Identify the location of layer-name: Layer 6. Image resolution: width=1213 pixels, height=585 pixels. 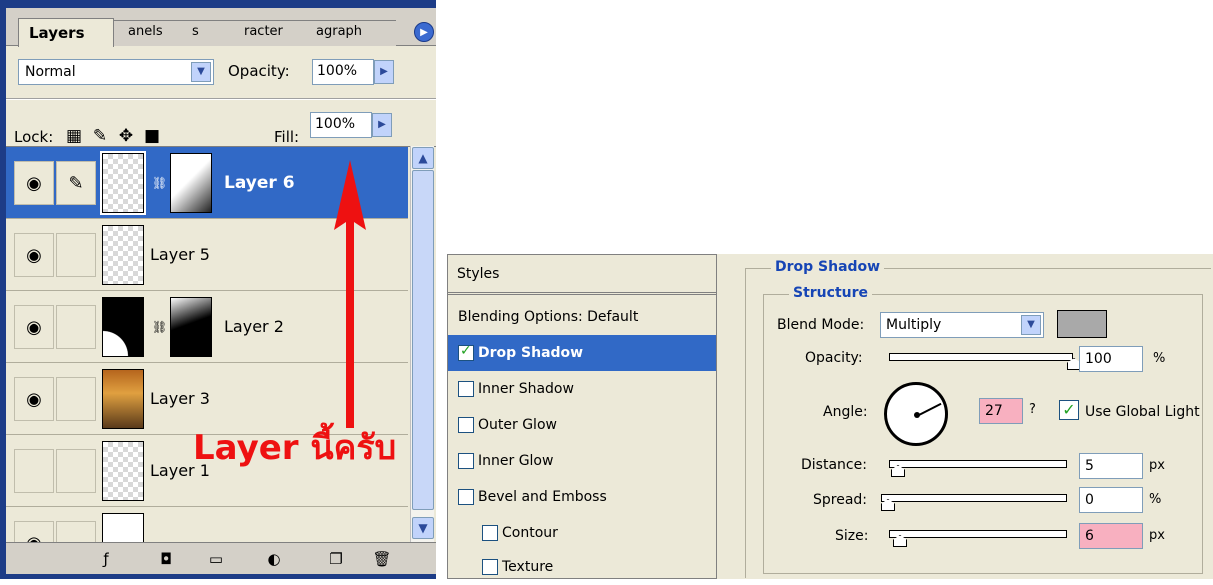
(259, 183).